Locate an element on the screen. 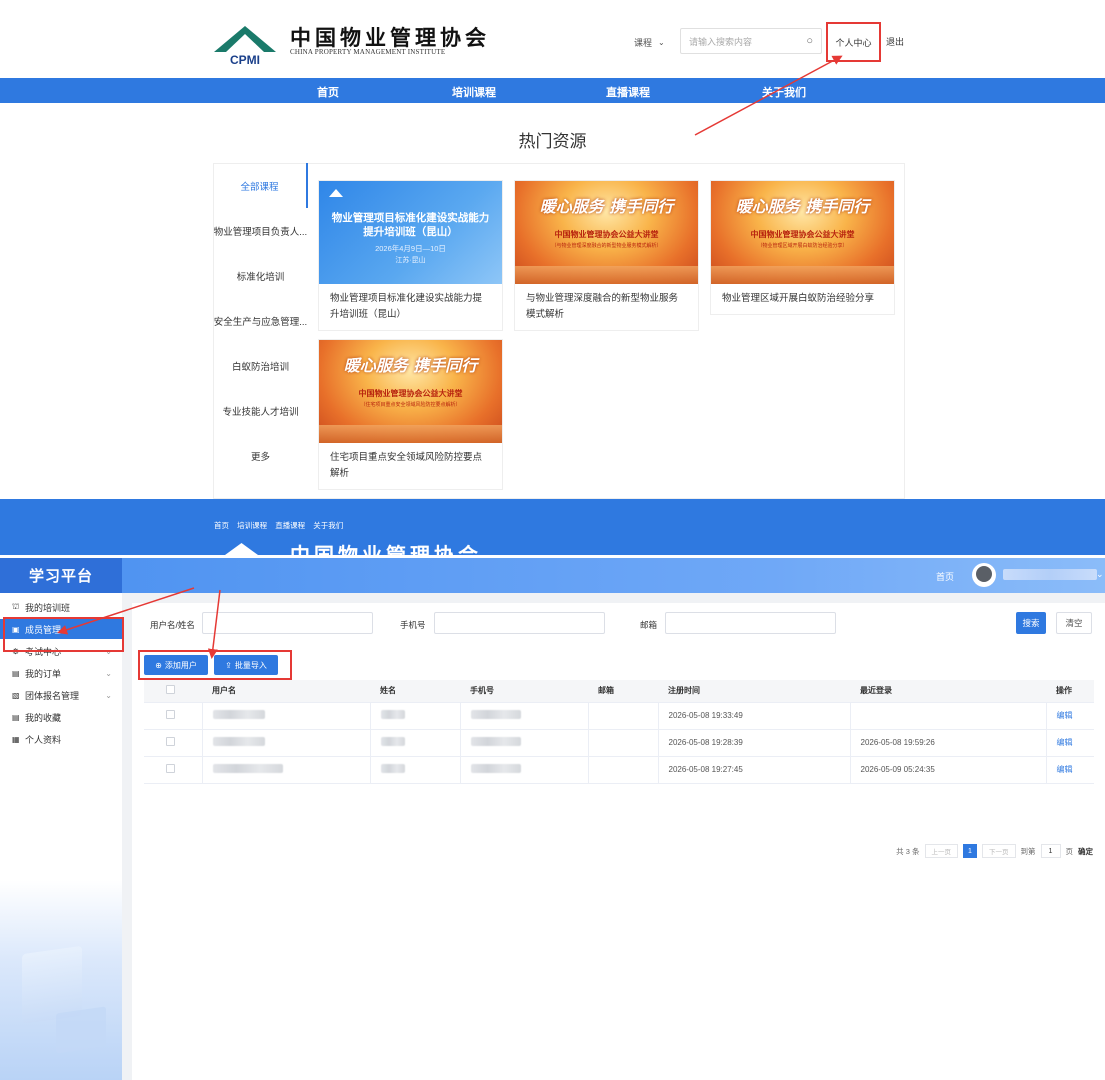 Image resolution: width=1105 pixels, height=1080 pixels. footer-link-about: 关于我们 is located at coordinates (328, 525).